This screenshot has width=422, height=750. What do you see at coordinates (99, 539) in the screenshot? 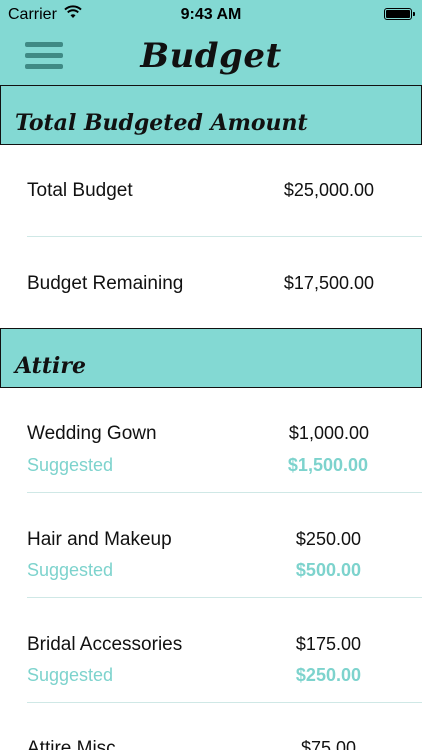
I see `item-label: Hair and Makeup` at bounding box center [99, 539].